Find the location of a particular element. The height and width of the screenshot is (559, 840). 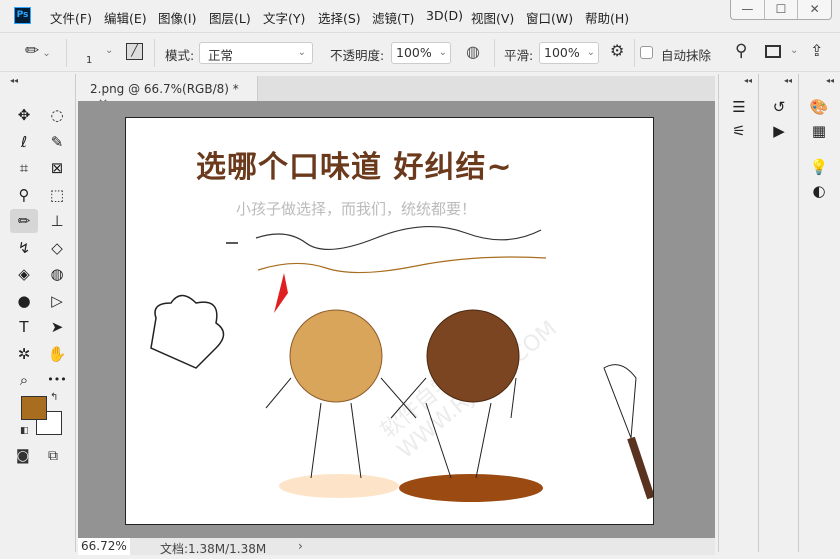

auto-erase-label: 自动抹除 is located at coordinates (686, 55).